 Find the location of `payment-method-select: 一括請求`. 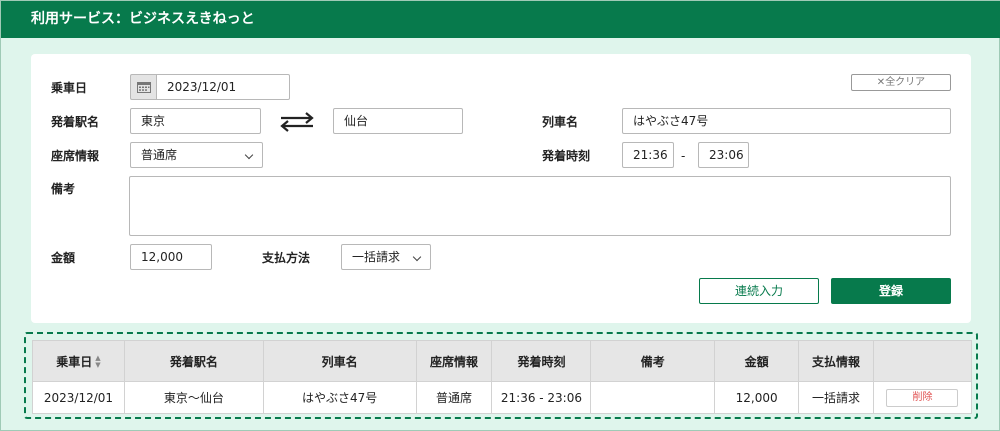

payment-method-select: 一括請求 is located at coordinates (386, 257).